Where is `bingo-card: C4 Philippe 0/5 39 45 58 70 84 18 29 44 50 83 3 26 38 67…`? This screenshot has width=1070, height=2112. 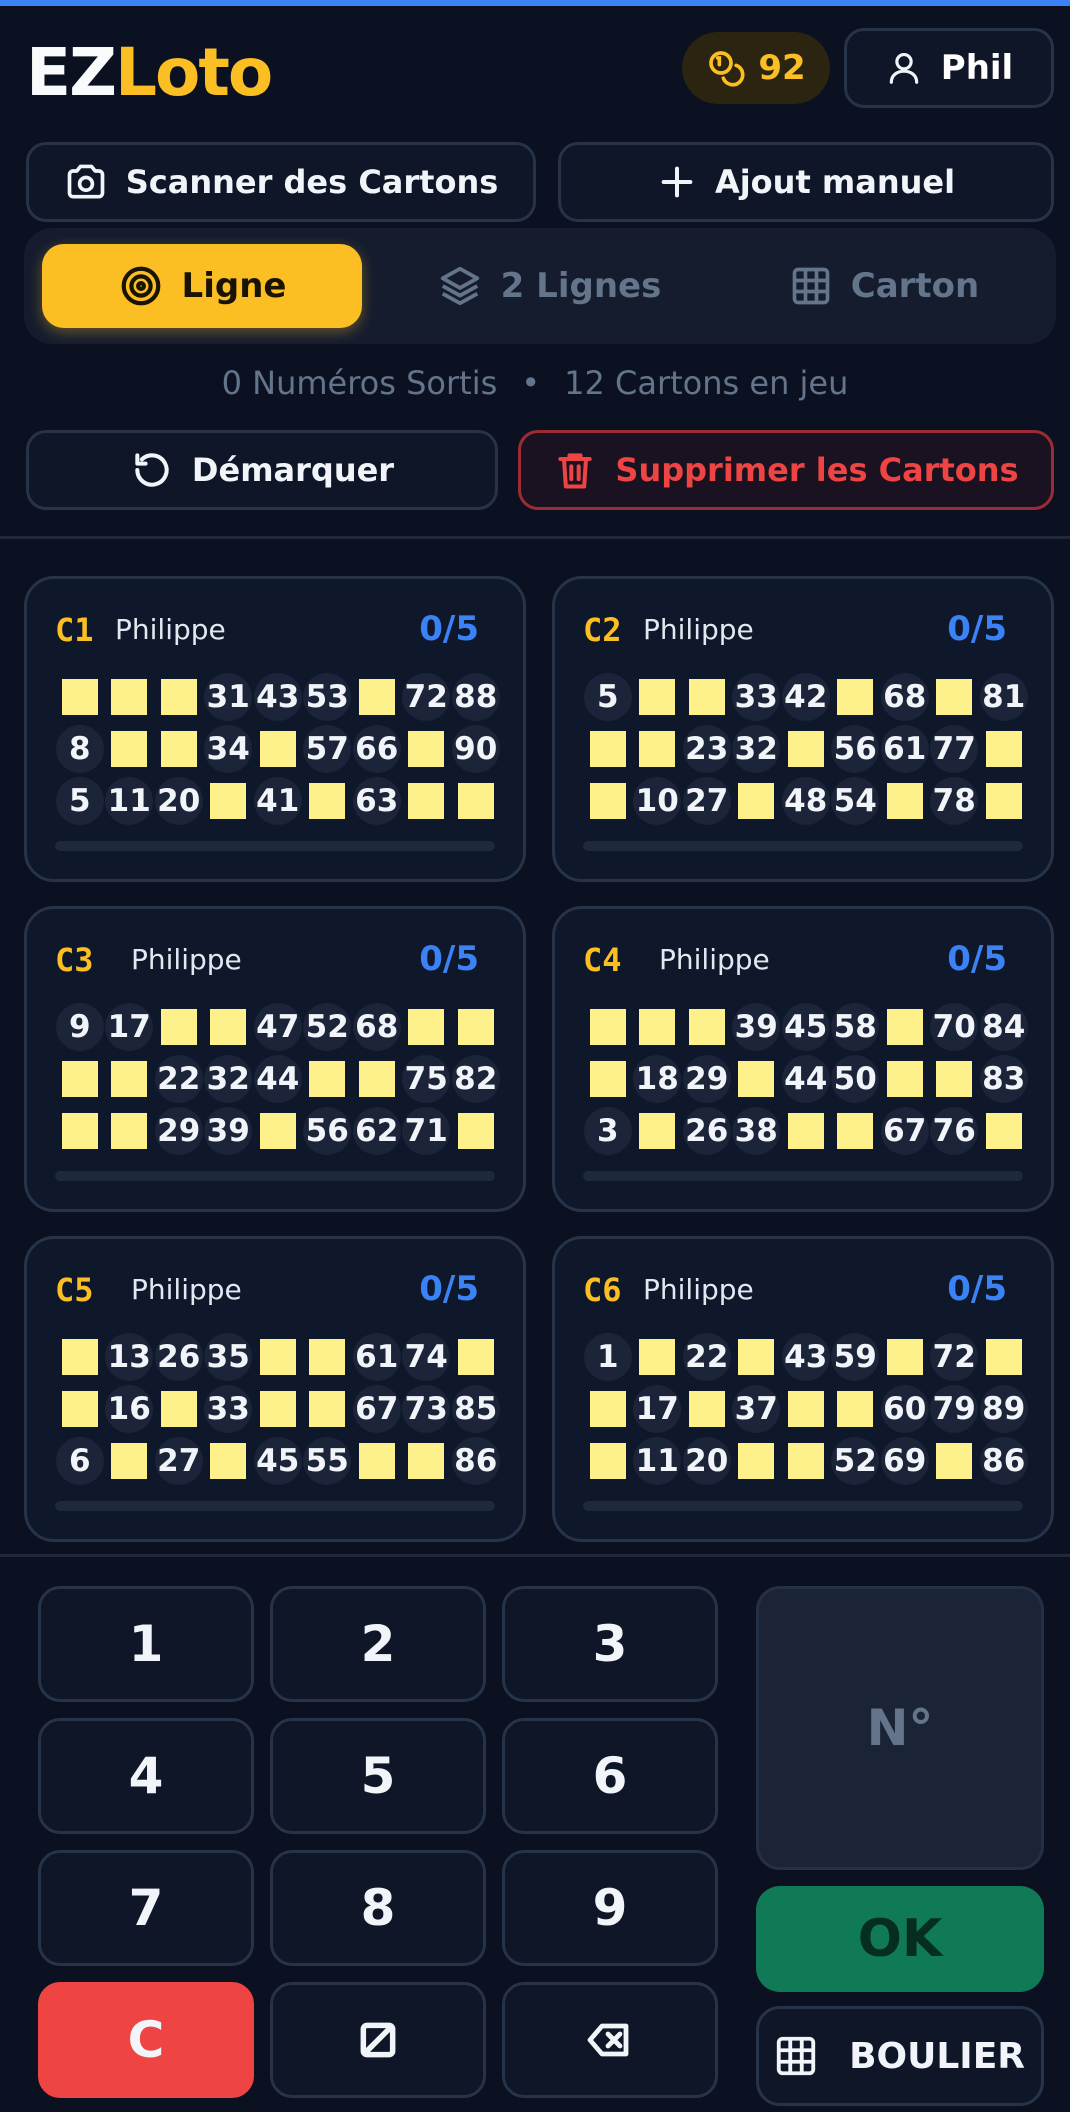
bingo-card: C4 Philippe 0/5 39 45 58 70 84 18 29 44 50 83 3 26 38 67… is located at coordinates (803, 1059).